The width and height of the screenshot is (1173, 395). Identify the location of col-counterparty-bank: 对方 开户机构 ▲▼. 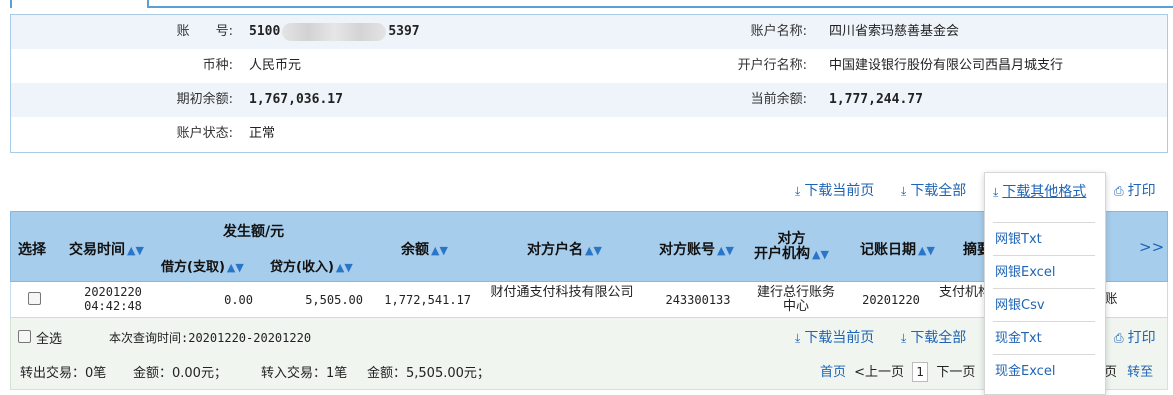
(791, 247).